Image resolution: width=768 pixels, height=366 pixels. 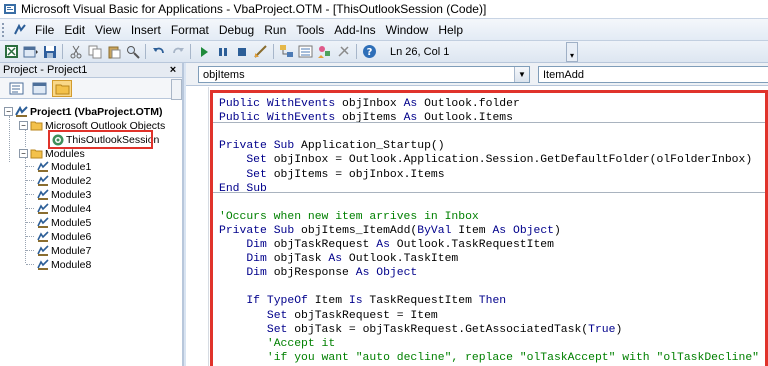 What do you see at coordinates (224, 74) in the screenshot?
I see `object-combo-value: objItems` at bounding box center [224, 74].